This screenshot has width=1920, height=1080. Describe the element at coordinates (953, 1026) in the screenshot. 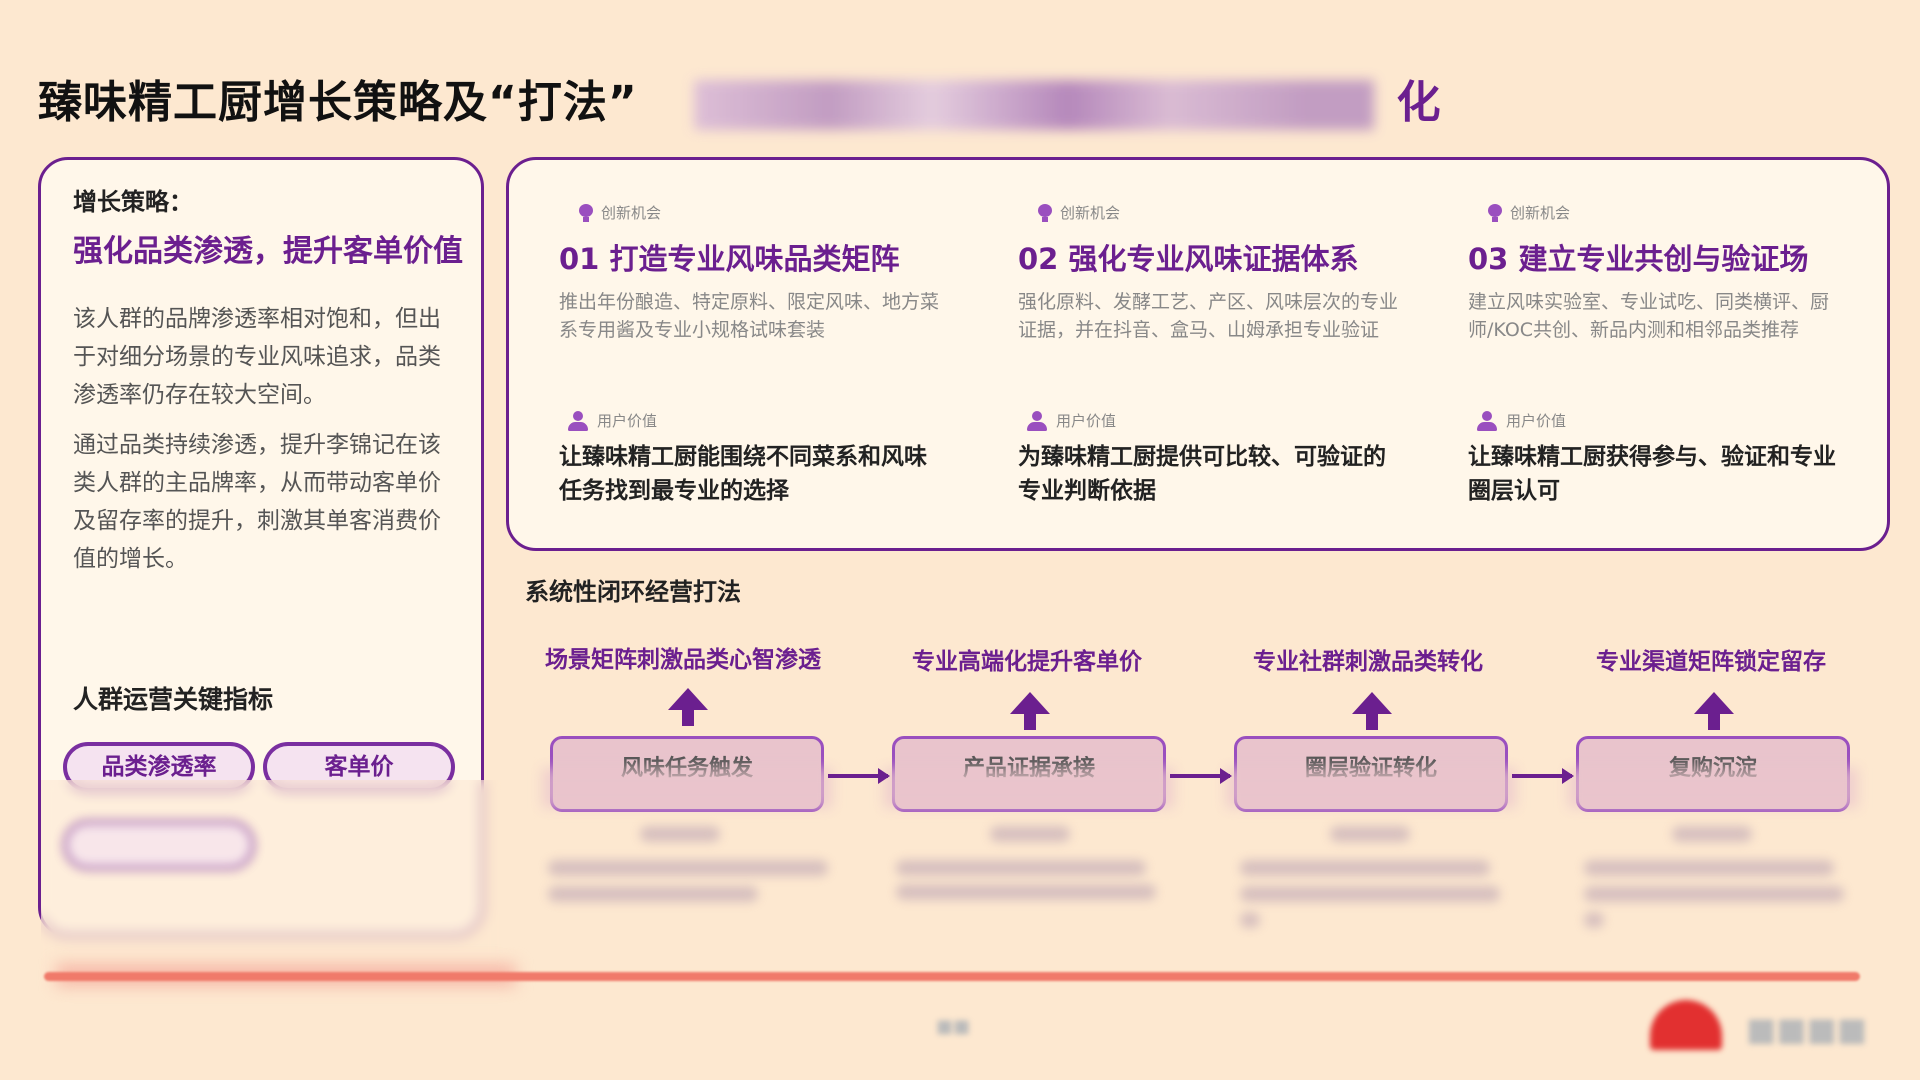

I see `page-number-blurred: ■■` at that location.